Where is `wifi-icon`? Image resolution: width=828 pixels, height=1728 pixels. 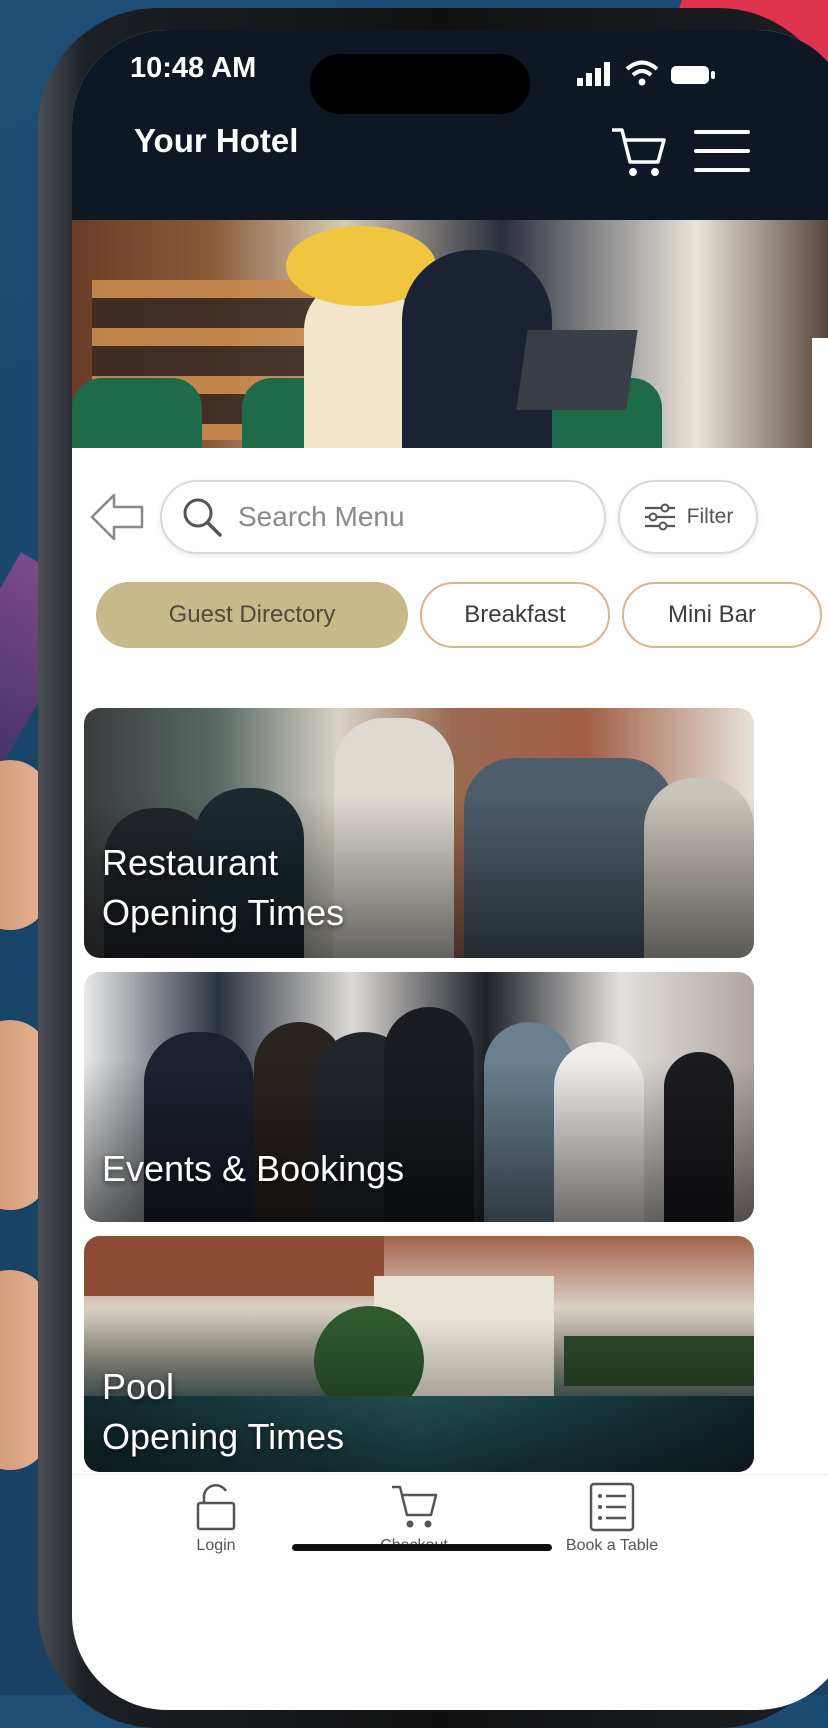 wifi-icon is located at coordinates (642, 73).